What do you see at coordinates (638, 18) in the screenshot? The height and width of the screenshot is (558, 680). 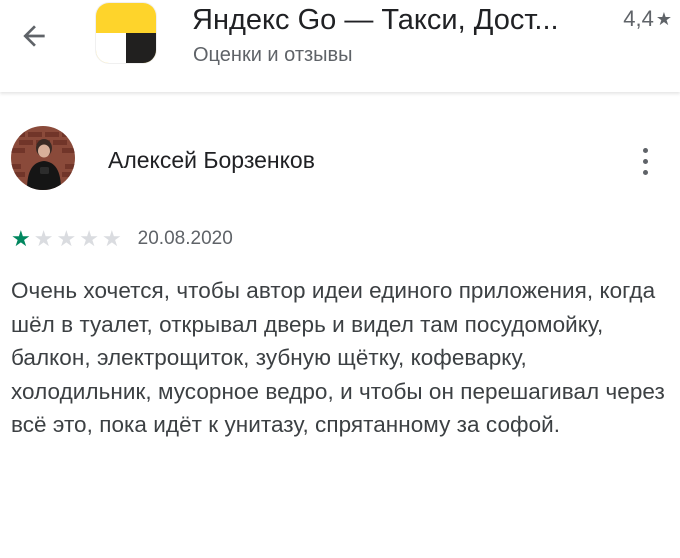 I see `app-rating-value: 4,4` at bounding box center [638, 18].